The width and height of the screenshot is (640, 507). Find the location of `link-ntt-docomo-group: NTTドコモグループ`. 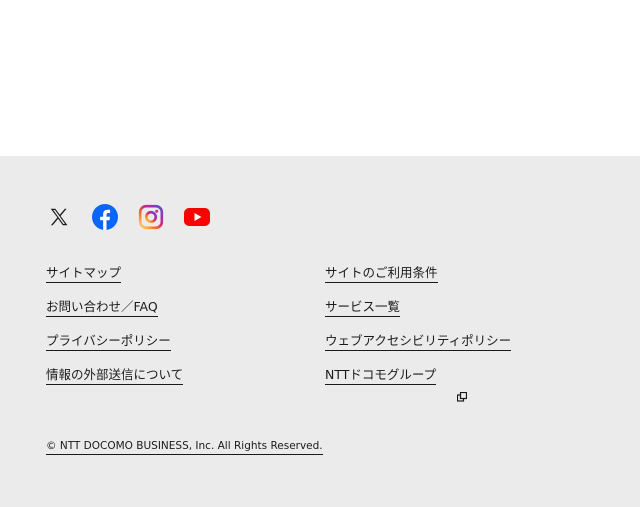

link-ntt-docomo-group: NTTドコモグループ is located at coordinates (381, 376).